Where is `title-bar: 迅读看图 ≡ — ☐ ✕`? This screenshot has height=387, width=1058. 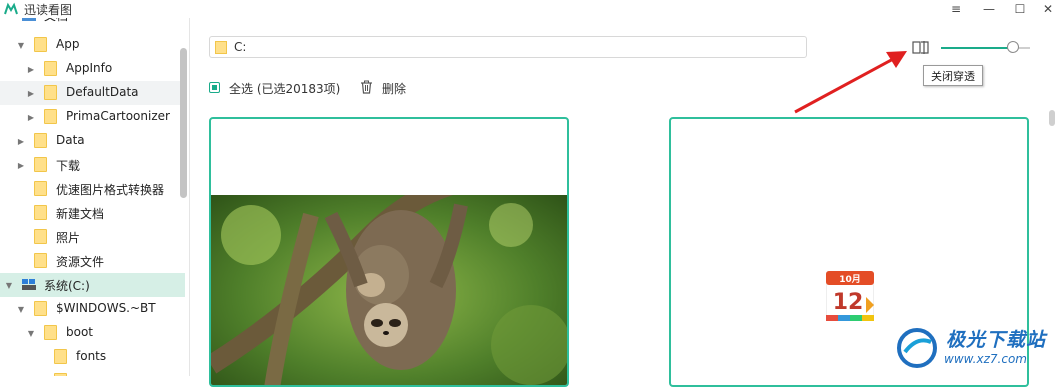 title-bar: 迅读看图 ≡ — ☐ ✕ is located at coordinates (529, 9).